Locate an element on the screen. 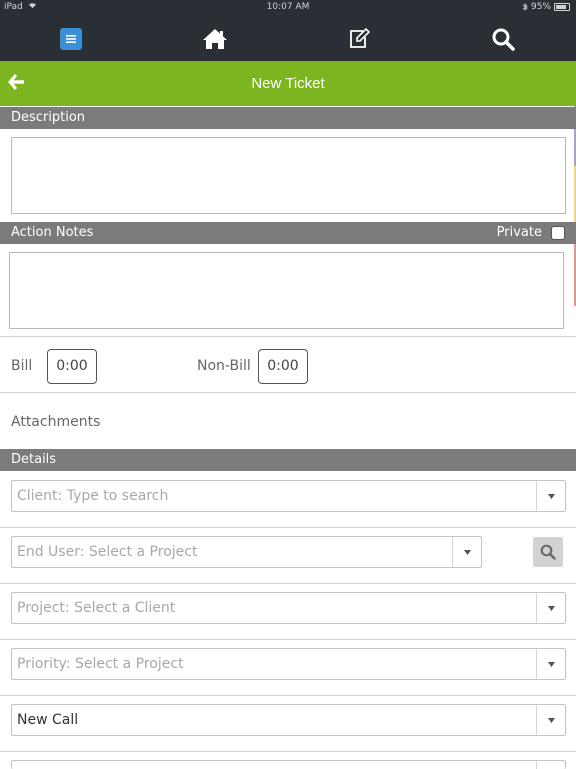 The width and height of the screenshot is (576, 769). battery-status: 95% is located at coordinates (546, 7).